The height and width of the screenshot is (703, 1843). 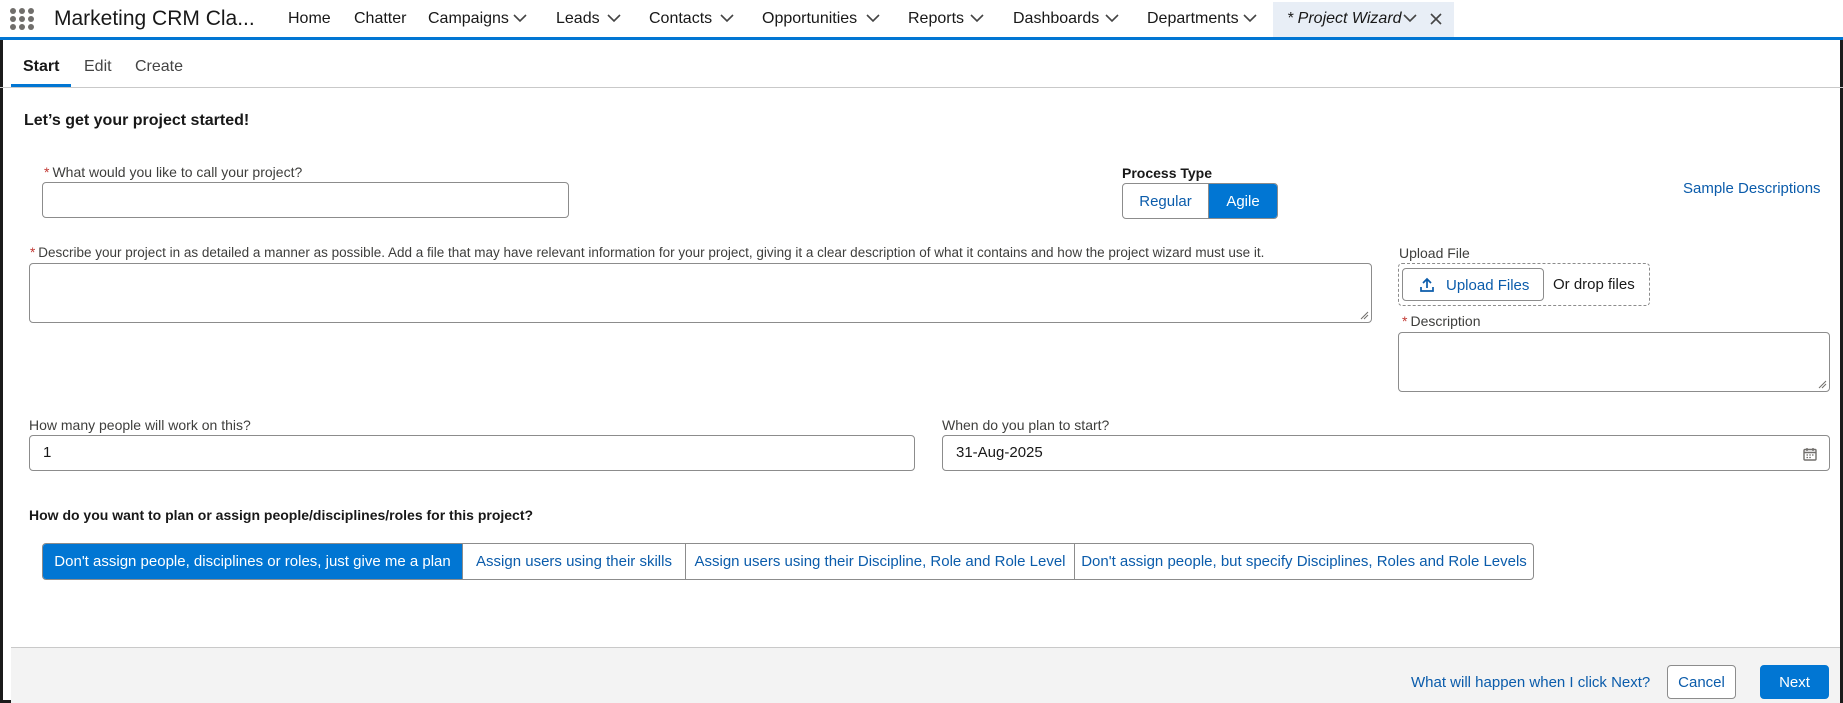 I want to click on reports-chevron-down-icon, so click(x=977, y=18).